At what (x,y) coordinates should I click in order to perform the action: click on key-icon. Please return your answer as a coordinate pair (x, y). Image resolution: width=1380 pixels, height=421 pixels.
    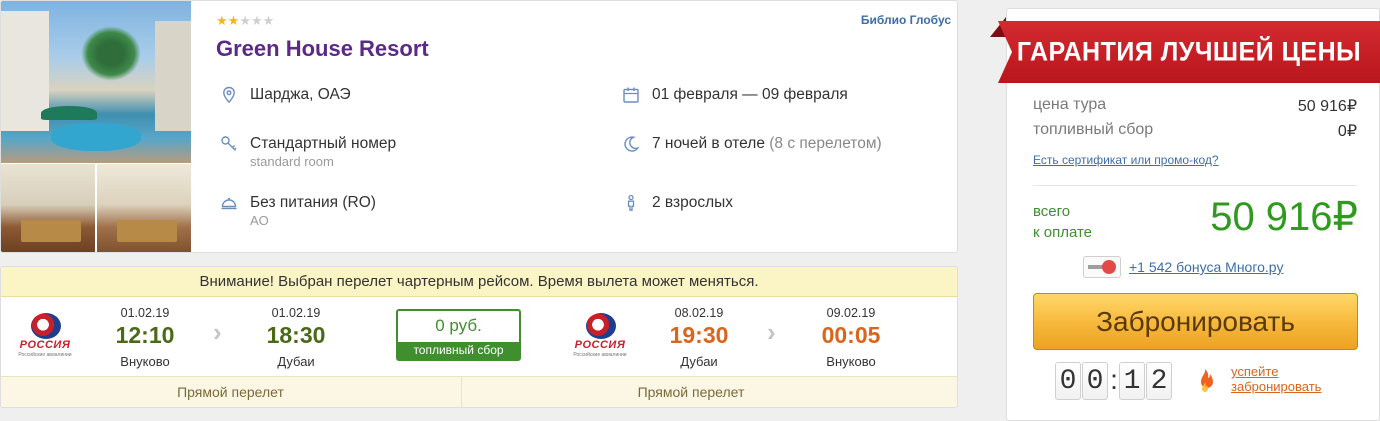
    Looking at the image, I should click on (229, 143).